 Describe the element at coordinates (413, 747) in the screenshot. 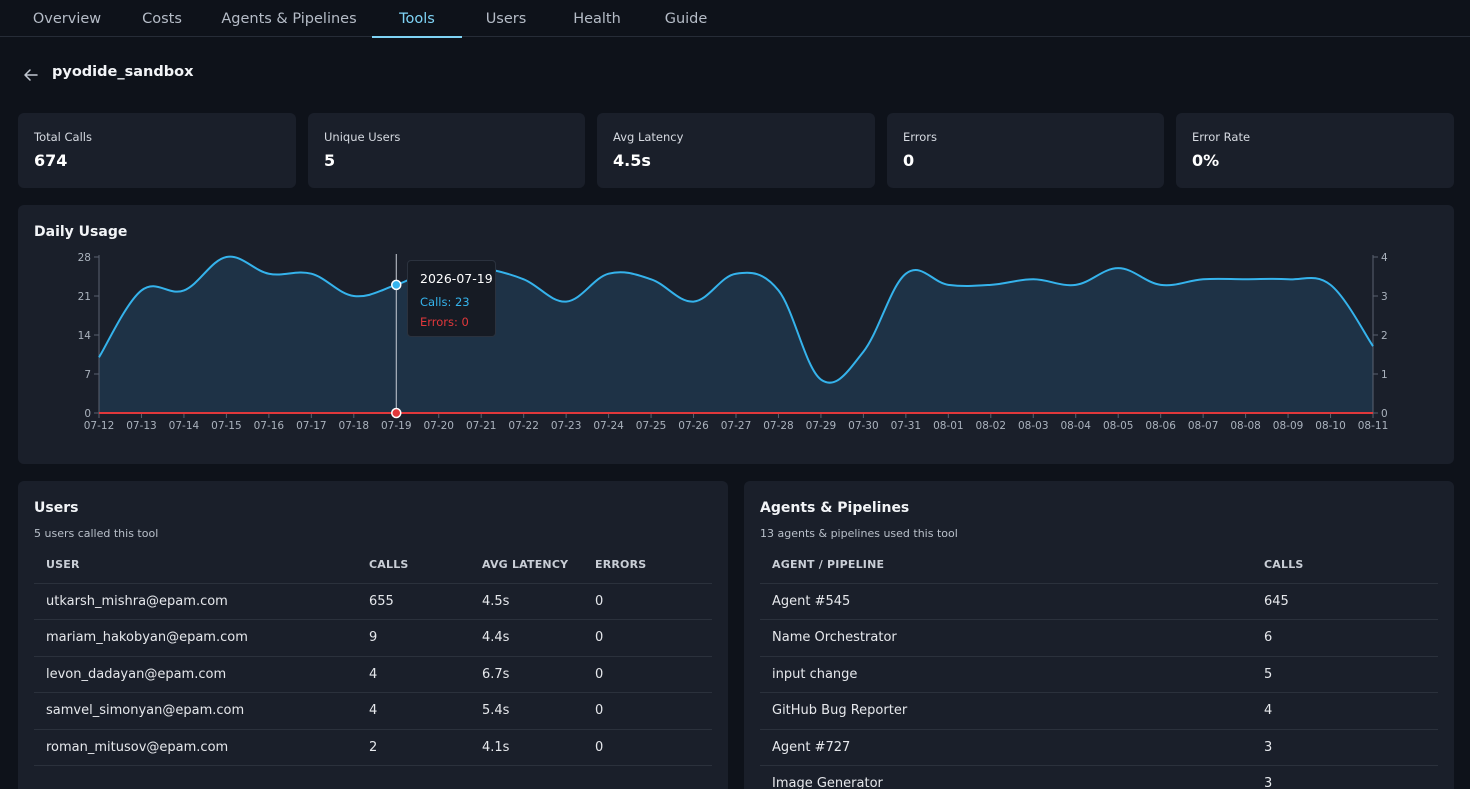

I see `user-calls: 2` at that location.